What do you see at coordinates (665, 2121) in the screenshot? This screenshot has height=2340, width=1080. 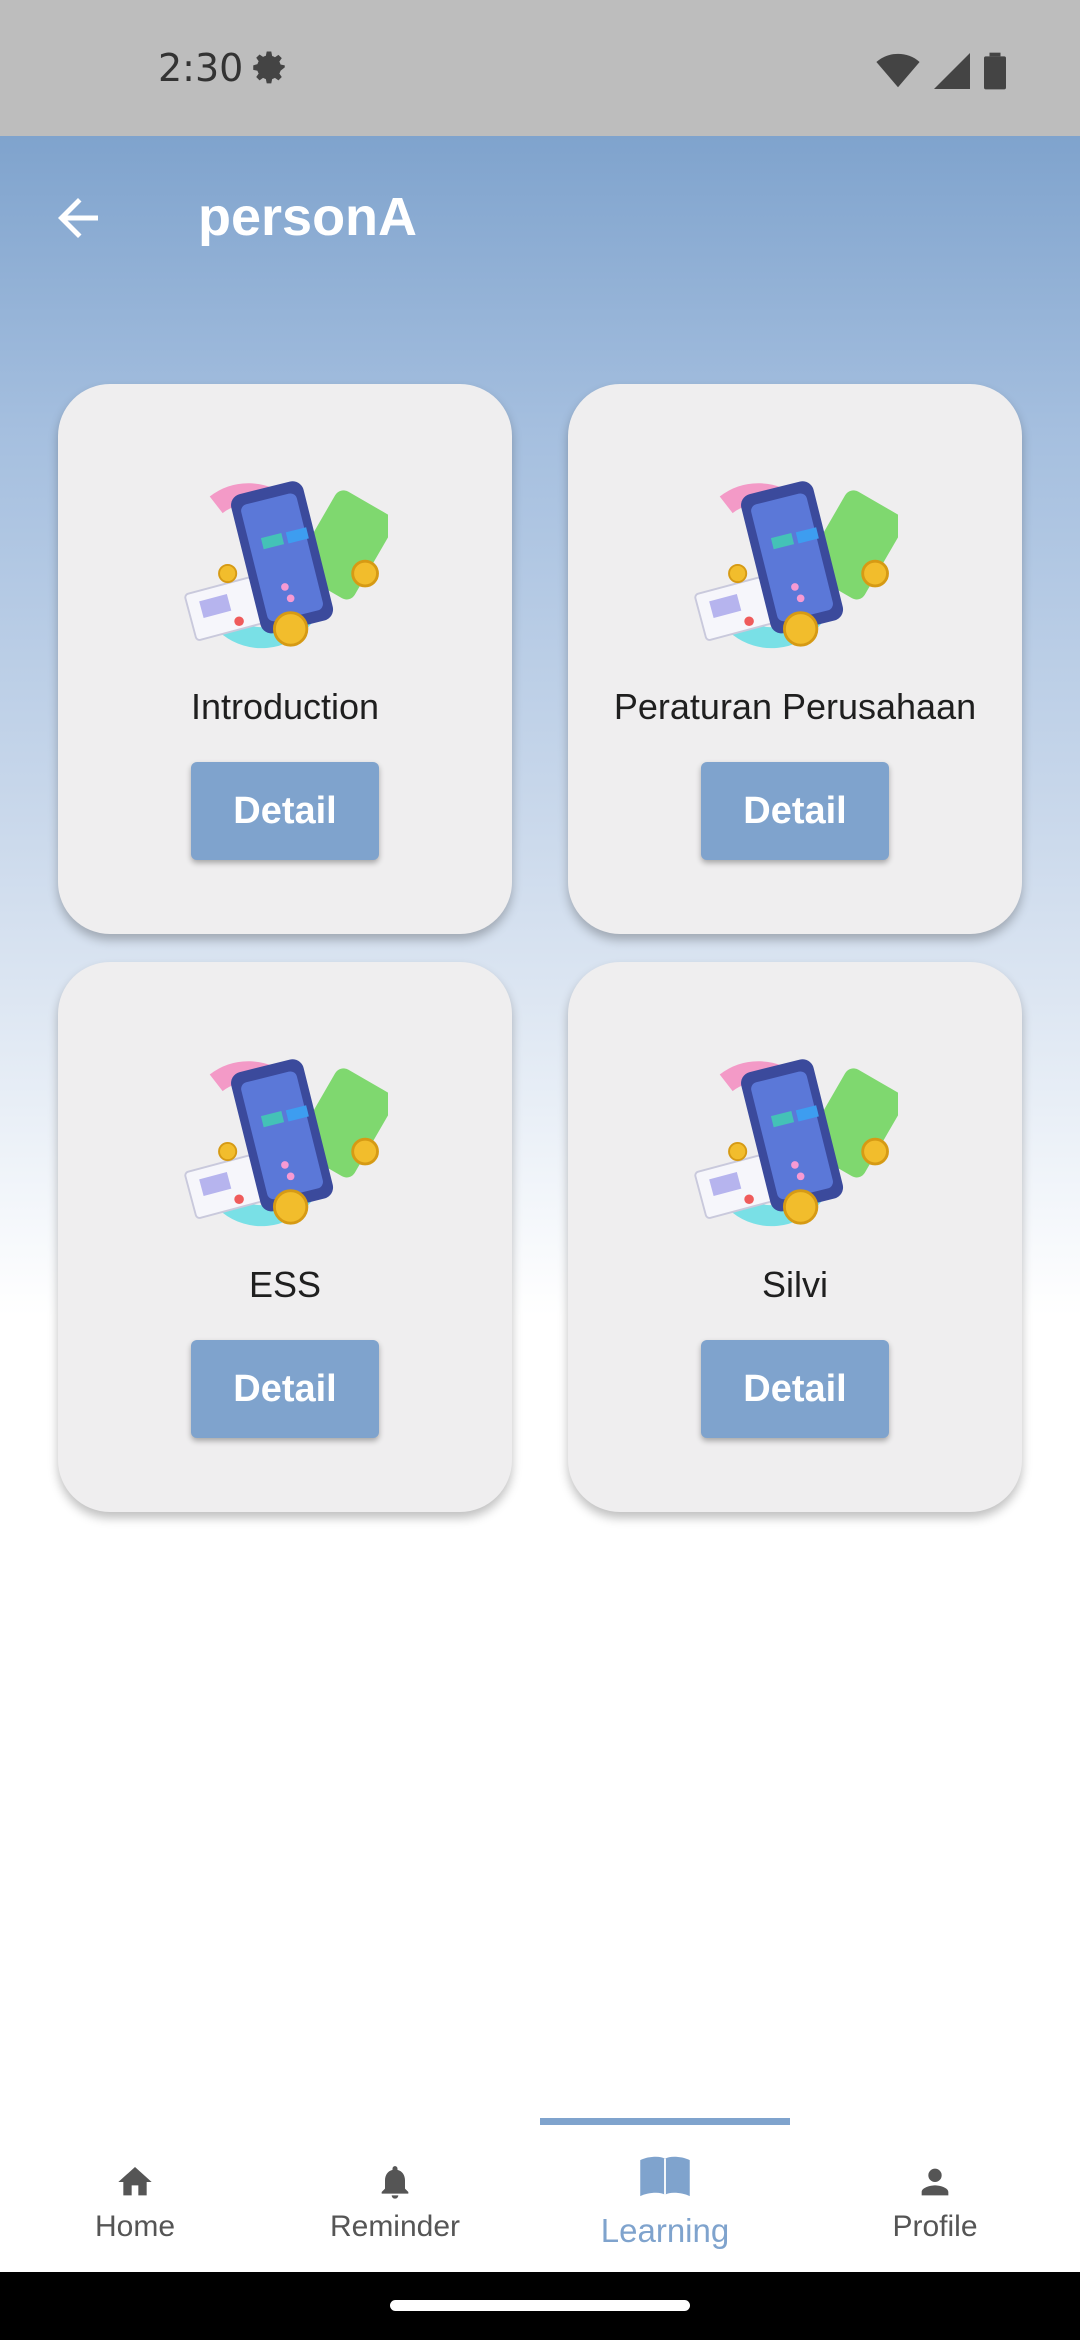 I see `active-tab-indicator` at bounding box center [665, 2121].